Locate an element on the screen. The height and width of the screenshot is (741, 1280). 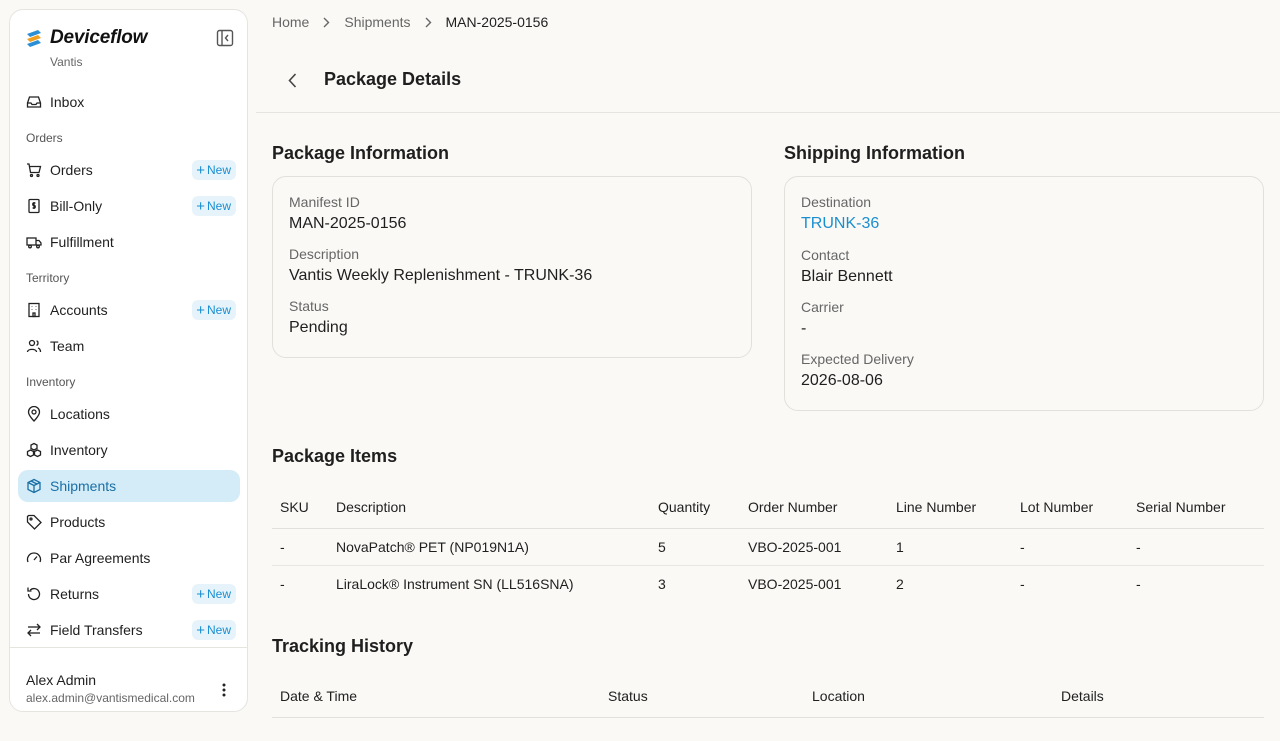
destination-link: TRUNK-36 is located at coordinates (840, 224).